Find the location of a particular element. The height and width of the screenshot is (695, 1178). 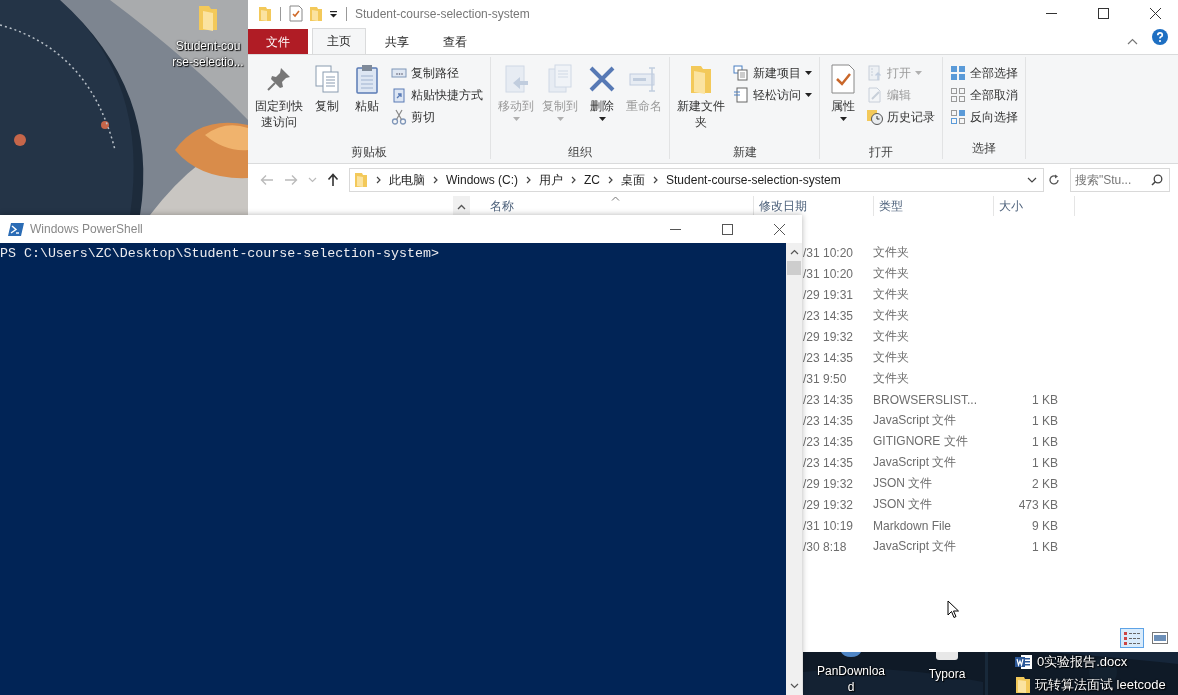

column-header: 大小 is located at coordinates (1011, 206).